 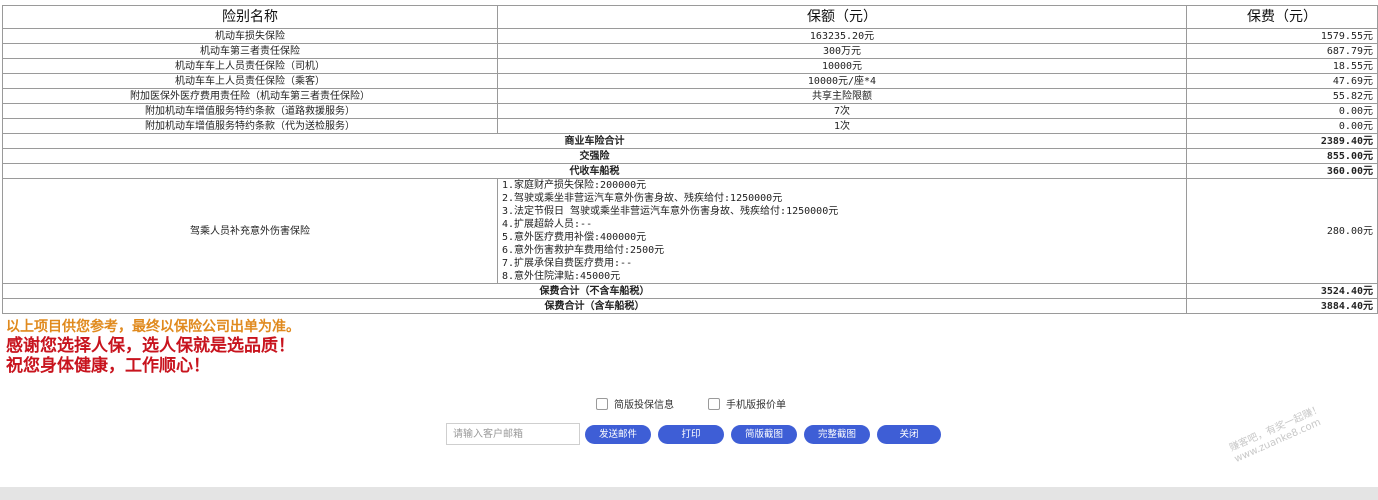 What do you see at coordinates (594, 156) in the screenshot?
I see `subtotal-label: 交强险` at bounding box center [594, 156].